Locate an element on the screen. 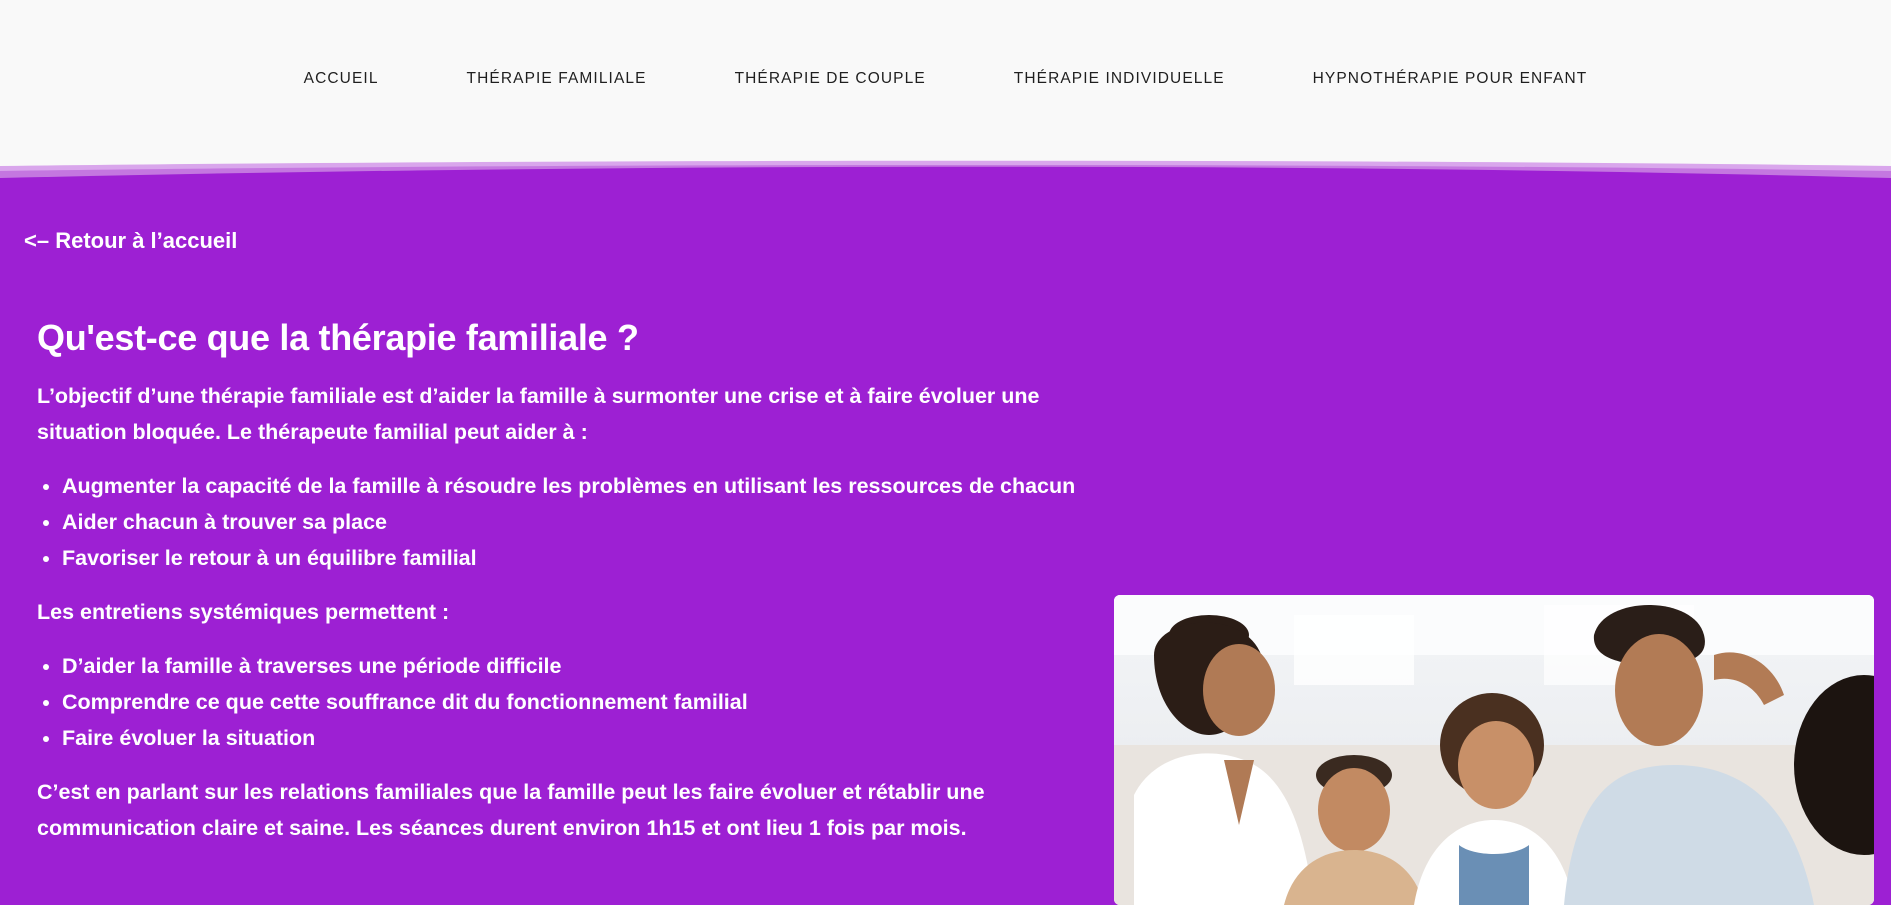  nav-item-therapie-individuelle: THÉRAPIE INDIVIDUELLE is located at coordinates (1119, 79).